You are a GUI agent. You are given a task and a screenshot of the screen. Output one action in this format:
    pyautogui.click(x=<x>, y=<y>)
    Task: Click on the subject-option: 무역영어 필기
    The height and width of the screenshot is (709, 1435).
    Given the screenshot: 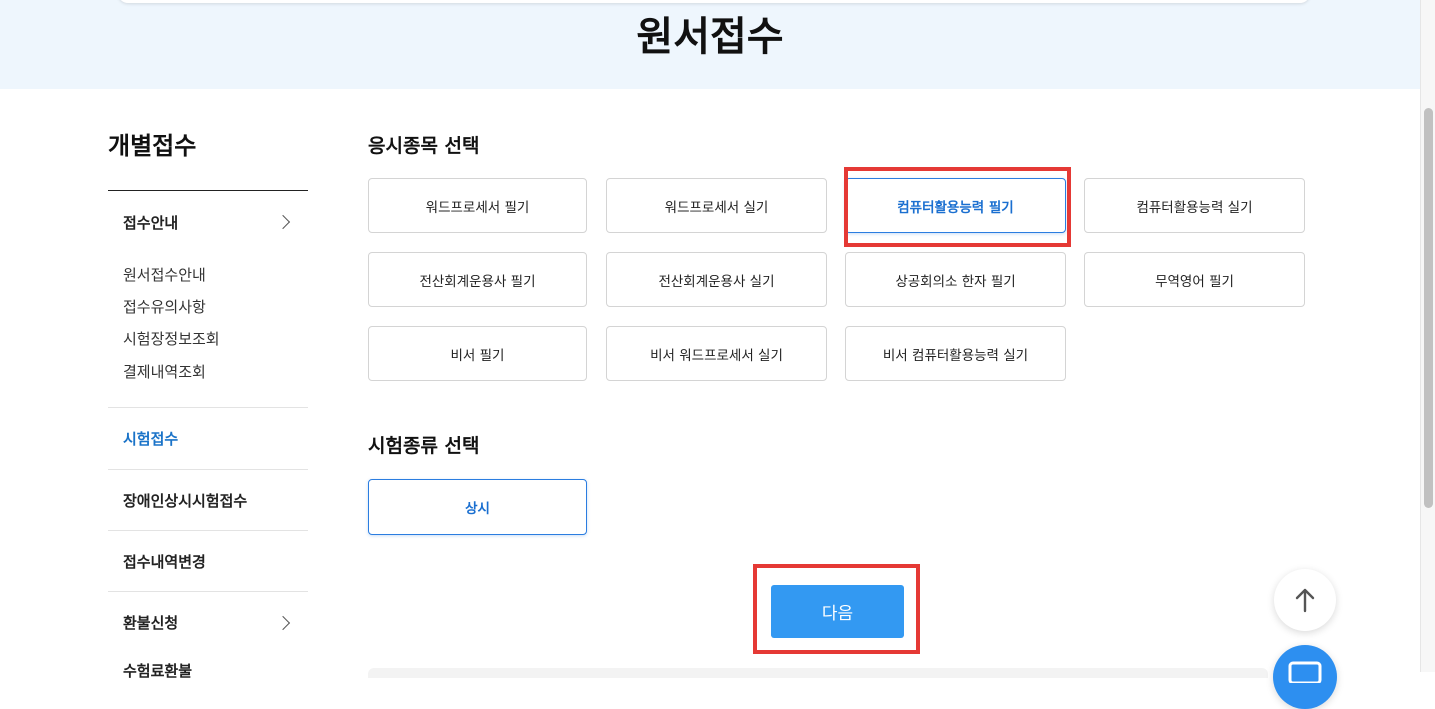 What is the action you would take?
    pyautogui.click(x=1194, y=279)
    